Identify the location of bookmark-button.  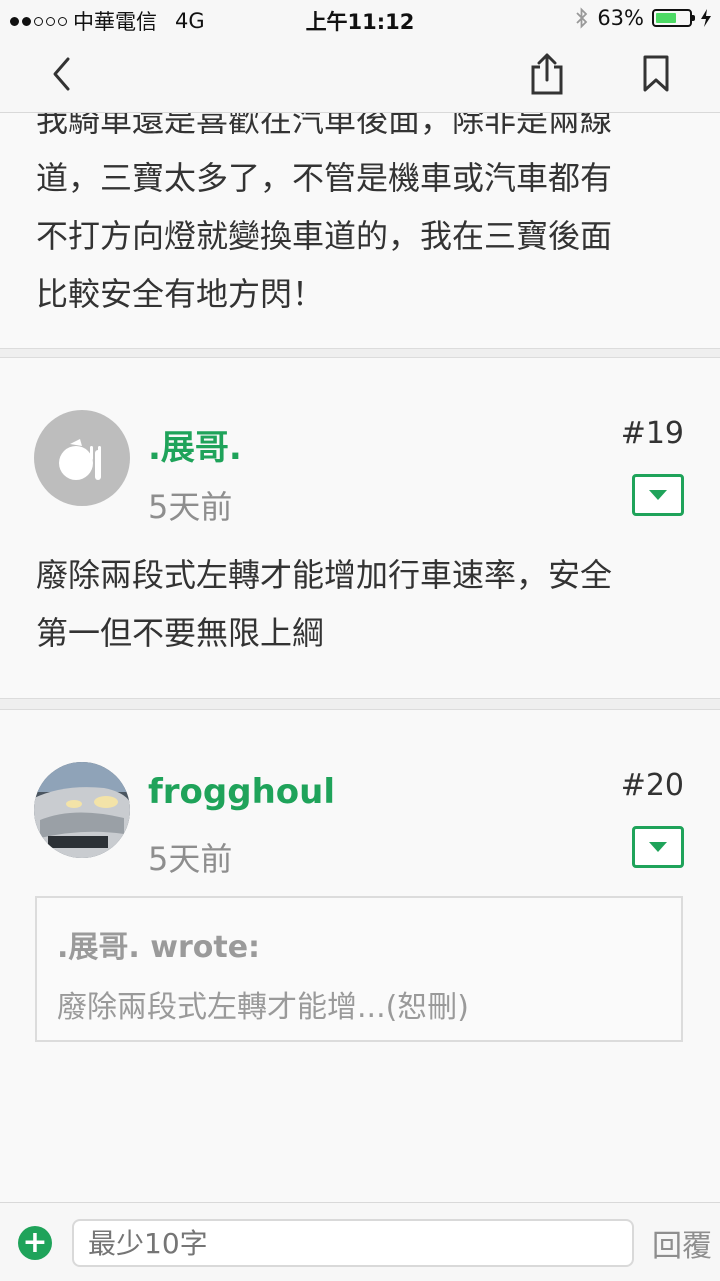
(656, 74).